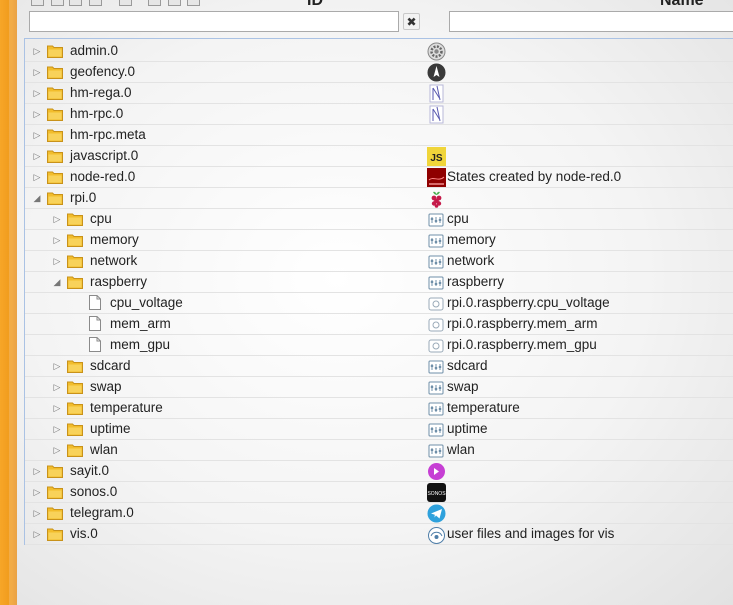 The width and height of the screenshot is (733, 605). What do you see at coordinates (379, 114) in the screenshot?
I see `tree-row: ▷ hm-rpc.0` at bounding box center [379, 114].